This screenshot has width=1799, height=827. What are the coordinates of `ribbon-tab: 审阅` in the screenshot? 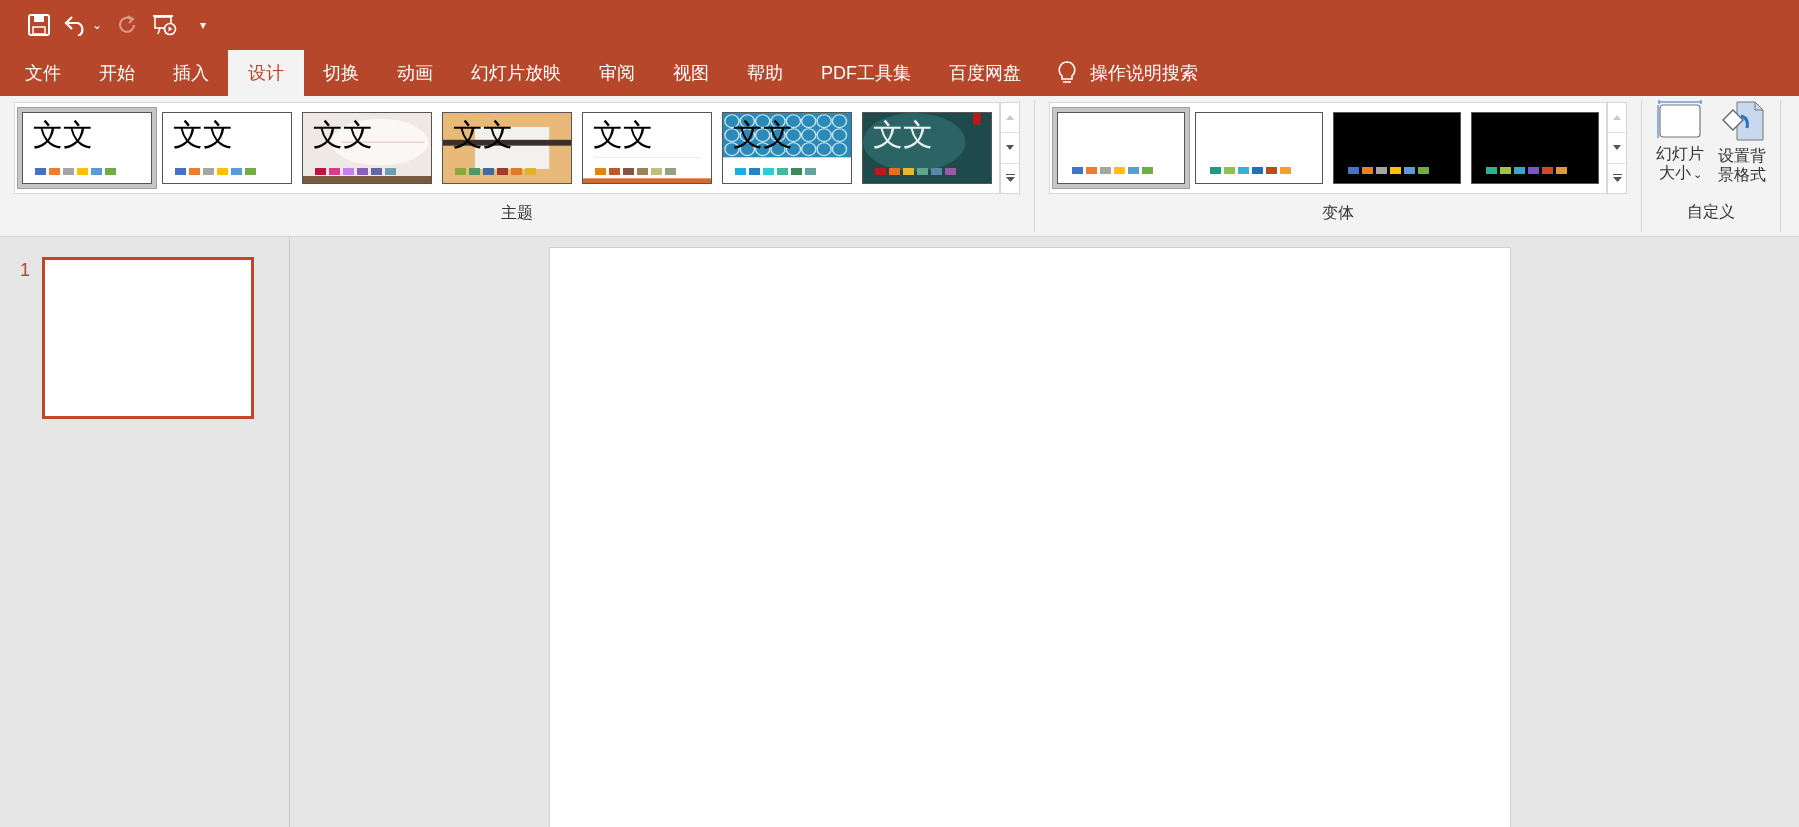 It's located at (617, 73).